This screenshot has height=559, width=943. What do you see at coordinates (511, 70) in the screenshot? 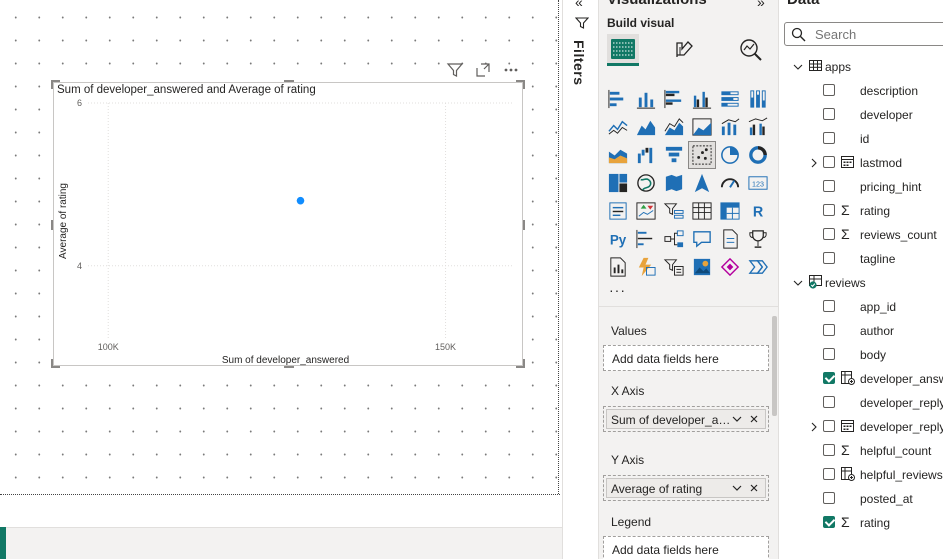
I see `more-options-icon` at bounding box center [511, 70].